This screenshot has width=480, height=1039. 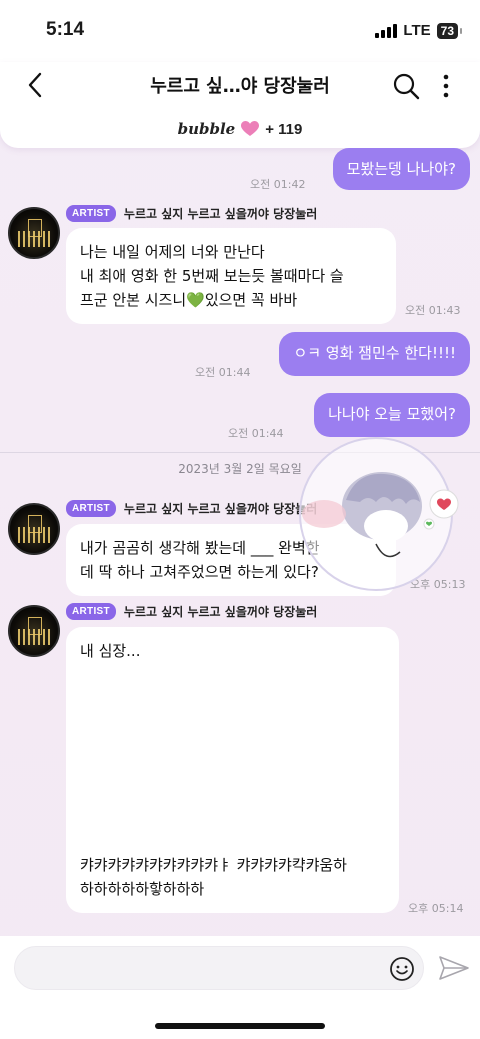 I want to click on character-sticker, so click(x=379, y=514).